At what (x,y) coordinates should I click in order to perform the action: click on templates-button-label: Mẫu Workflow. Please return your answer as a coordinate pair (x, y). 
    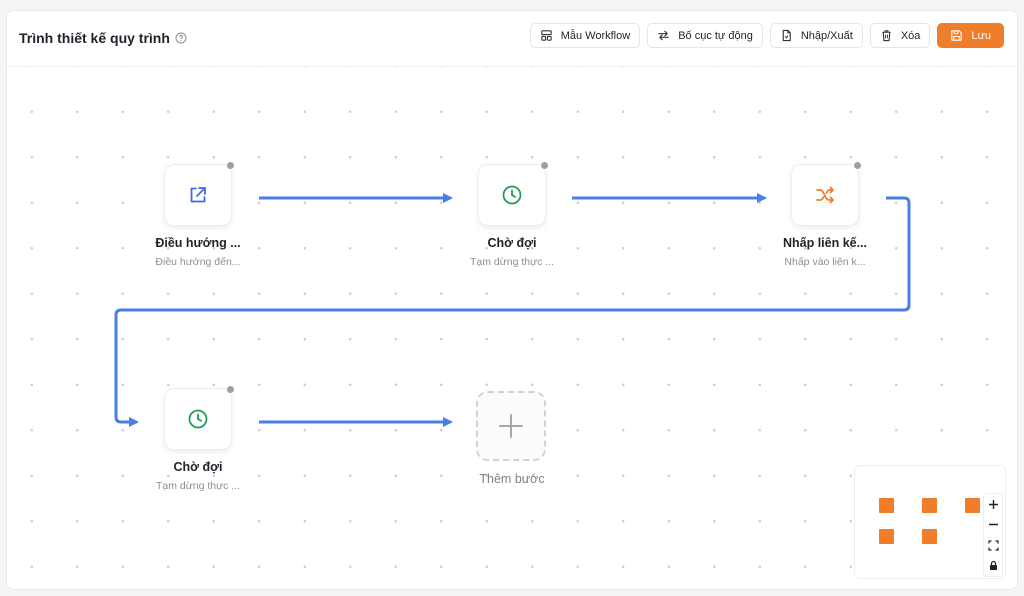
    Looking at the image, I should click on (595, 35).